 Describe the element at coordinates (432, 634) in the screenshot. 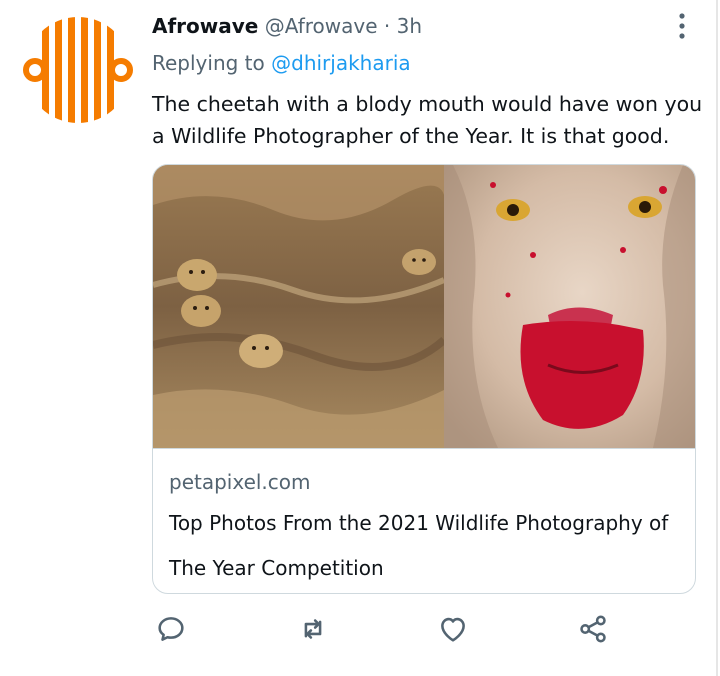

I see `tweet-actions` at that location.